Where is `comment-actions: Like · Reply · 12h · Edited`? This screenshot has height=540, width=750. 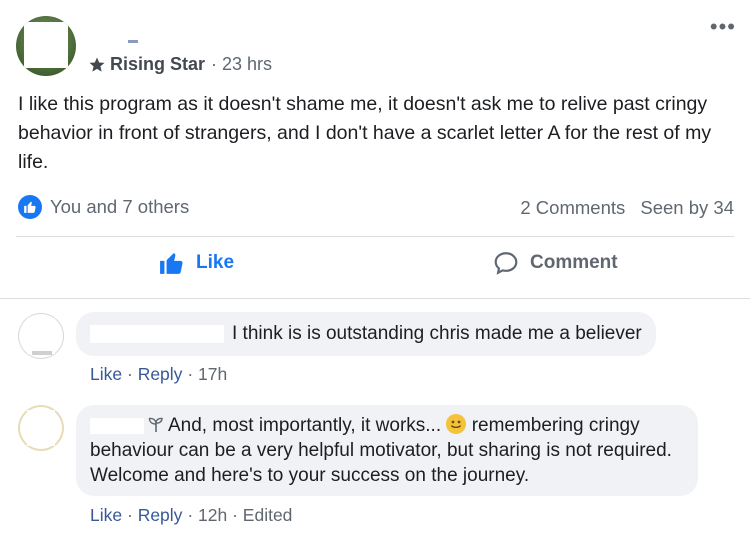 comment-actions: Like · Reply · 12h · Edited is located at coordinates (191, 515).